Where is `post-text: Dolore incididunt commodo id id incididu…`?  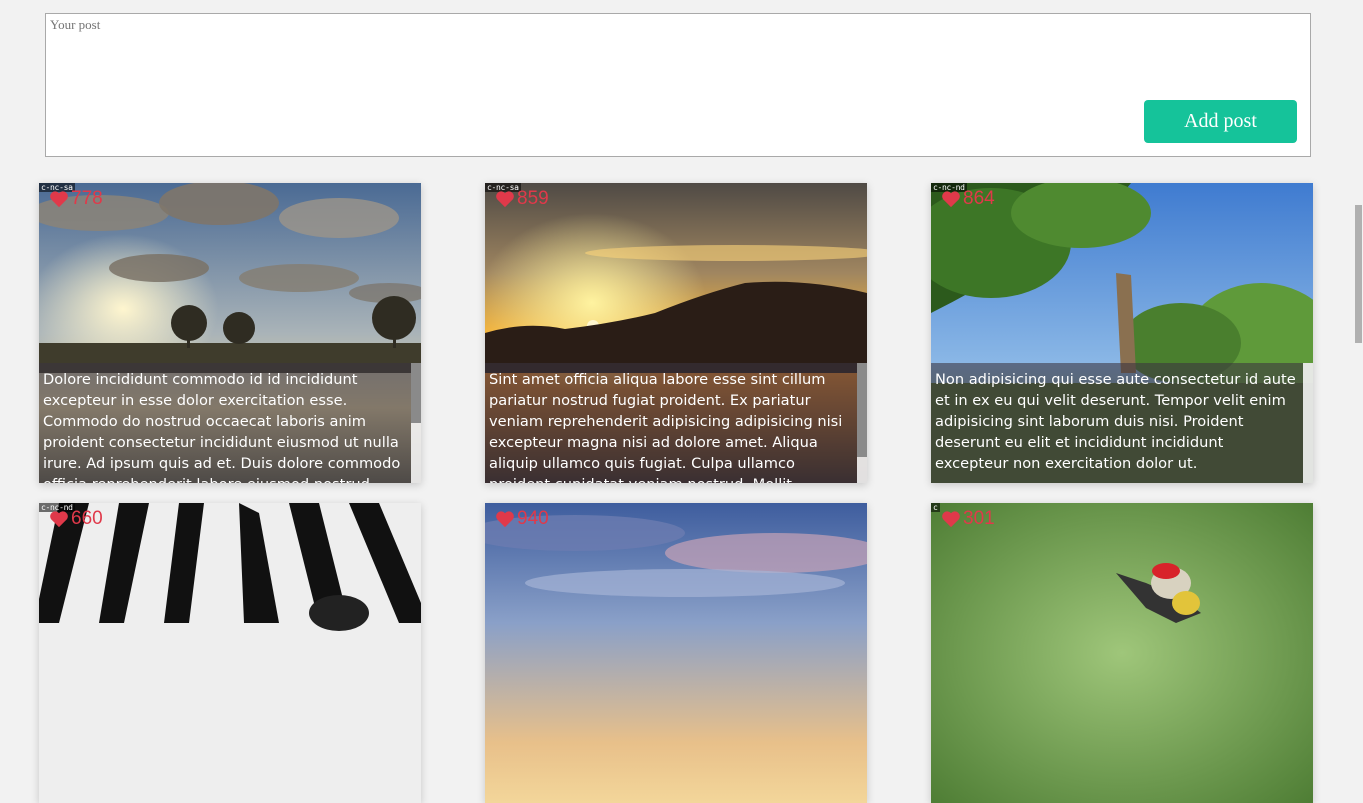
post-text: Dolore incididunt commodo id id incididu… is located at coordinates (222, 427).